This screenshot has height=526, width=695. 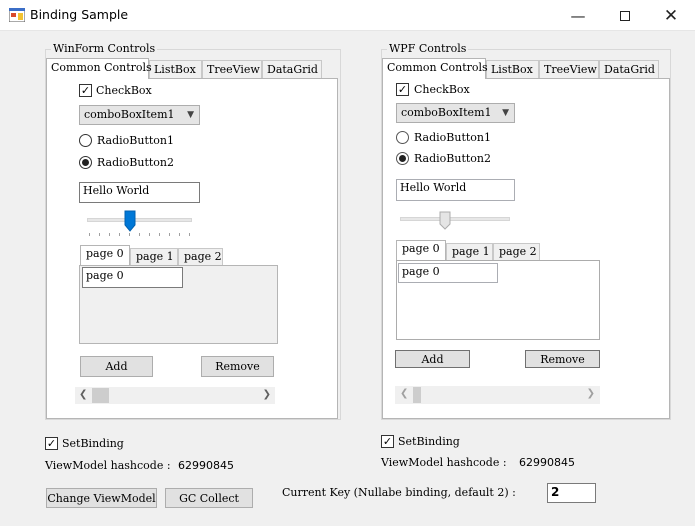 What do you see at coordinates (108, 465) in the screenshot?
I see `winforms-hashcode-label: ViewModel hashcode :` at bounding box center [108, 465].